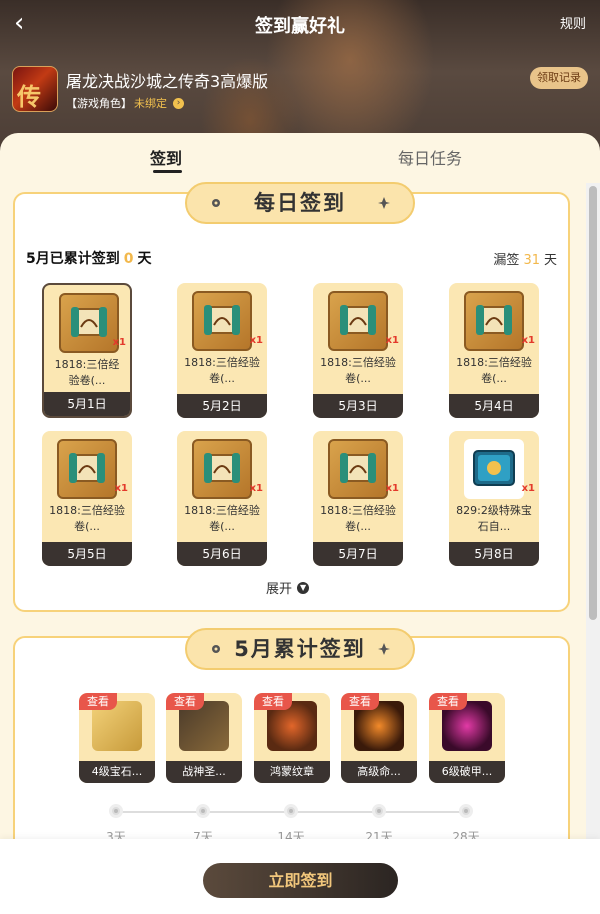 This screenshot has width=600, height=914. I want to click on day-card: x1 1818:三倍经验卷(... 5月2日, so click(222, 350).